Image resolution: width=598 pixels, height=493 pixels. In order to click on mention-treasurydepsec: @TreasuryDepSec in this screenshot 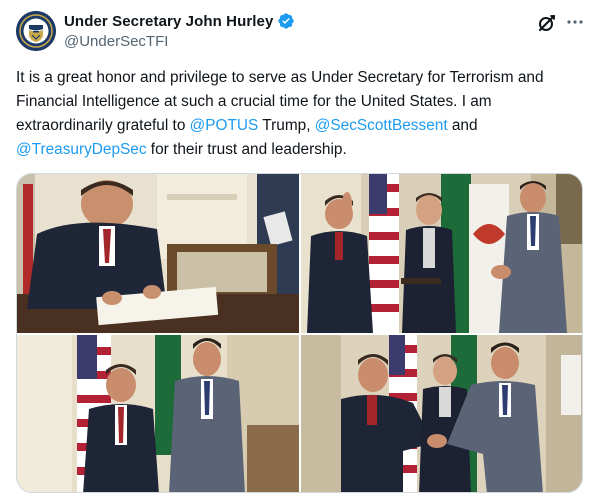, I will do `click(81, 149)`.